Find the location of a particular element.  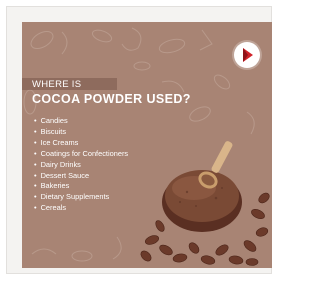

list-item: Cereals is located at coordinates (81, 208).